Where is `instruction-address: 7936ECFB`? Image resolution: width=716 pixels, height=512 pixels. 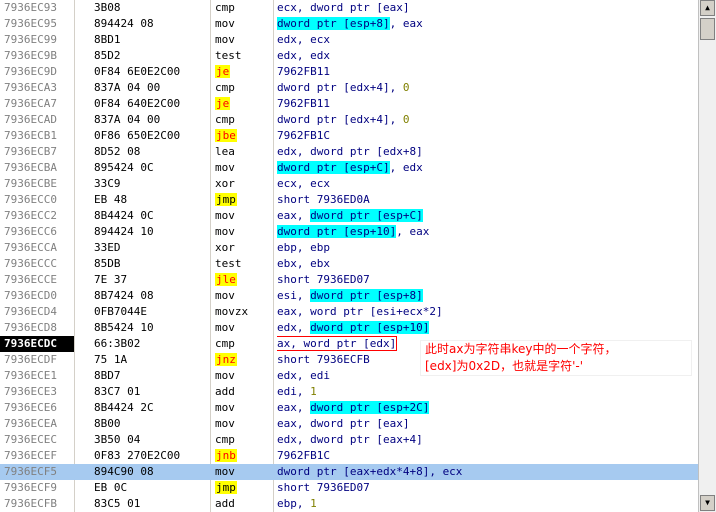
instruction-address: 7936ECFB is located at coordinates (30, 503).